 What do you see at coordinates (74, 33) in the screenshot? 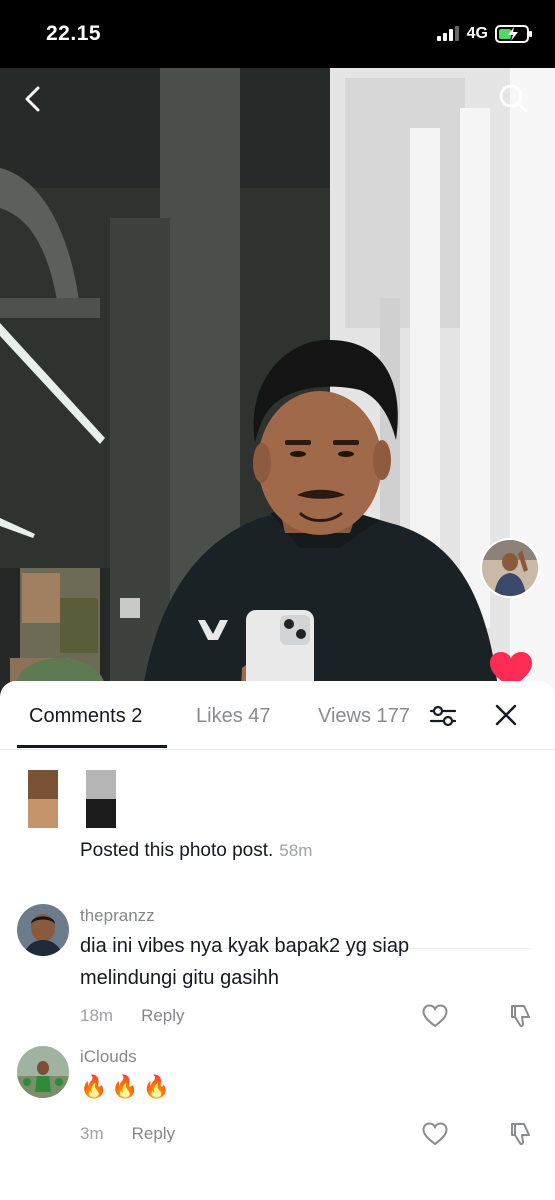
I see `status-time: 22.15` at bounding box center [74, 33].